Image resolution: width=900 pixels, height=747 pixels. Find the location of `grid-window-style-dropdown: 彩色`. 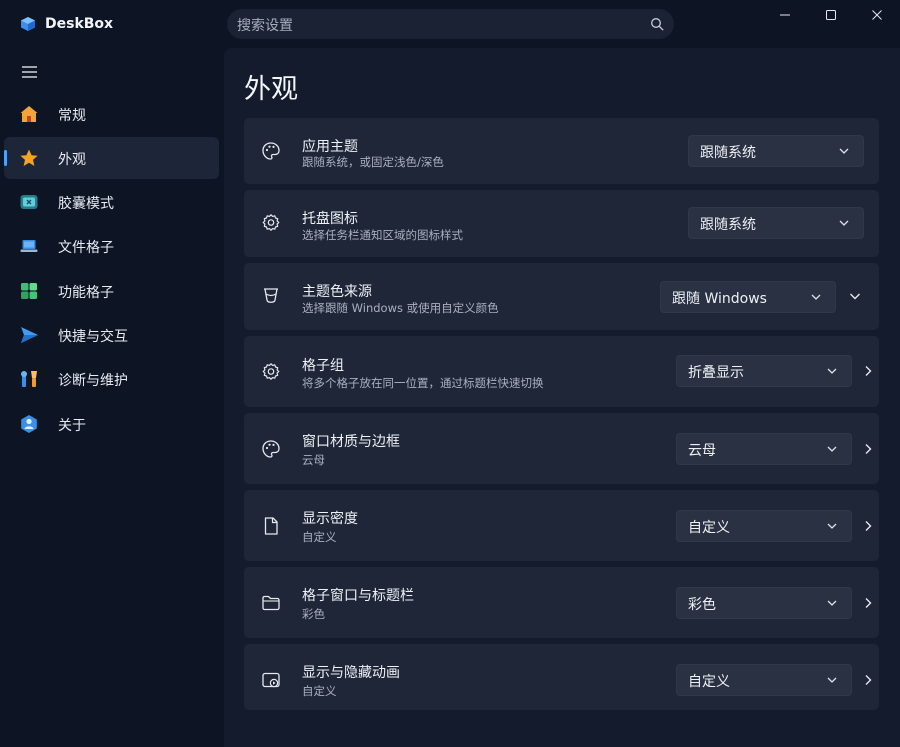

grid-window-style-dropdown: 彩色 is located at coordinates (764, 603).